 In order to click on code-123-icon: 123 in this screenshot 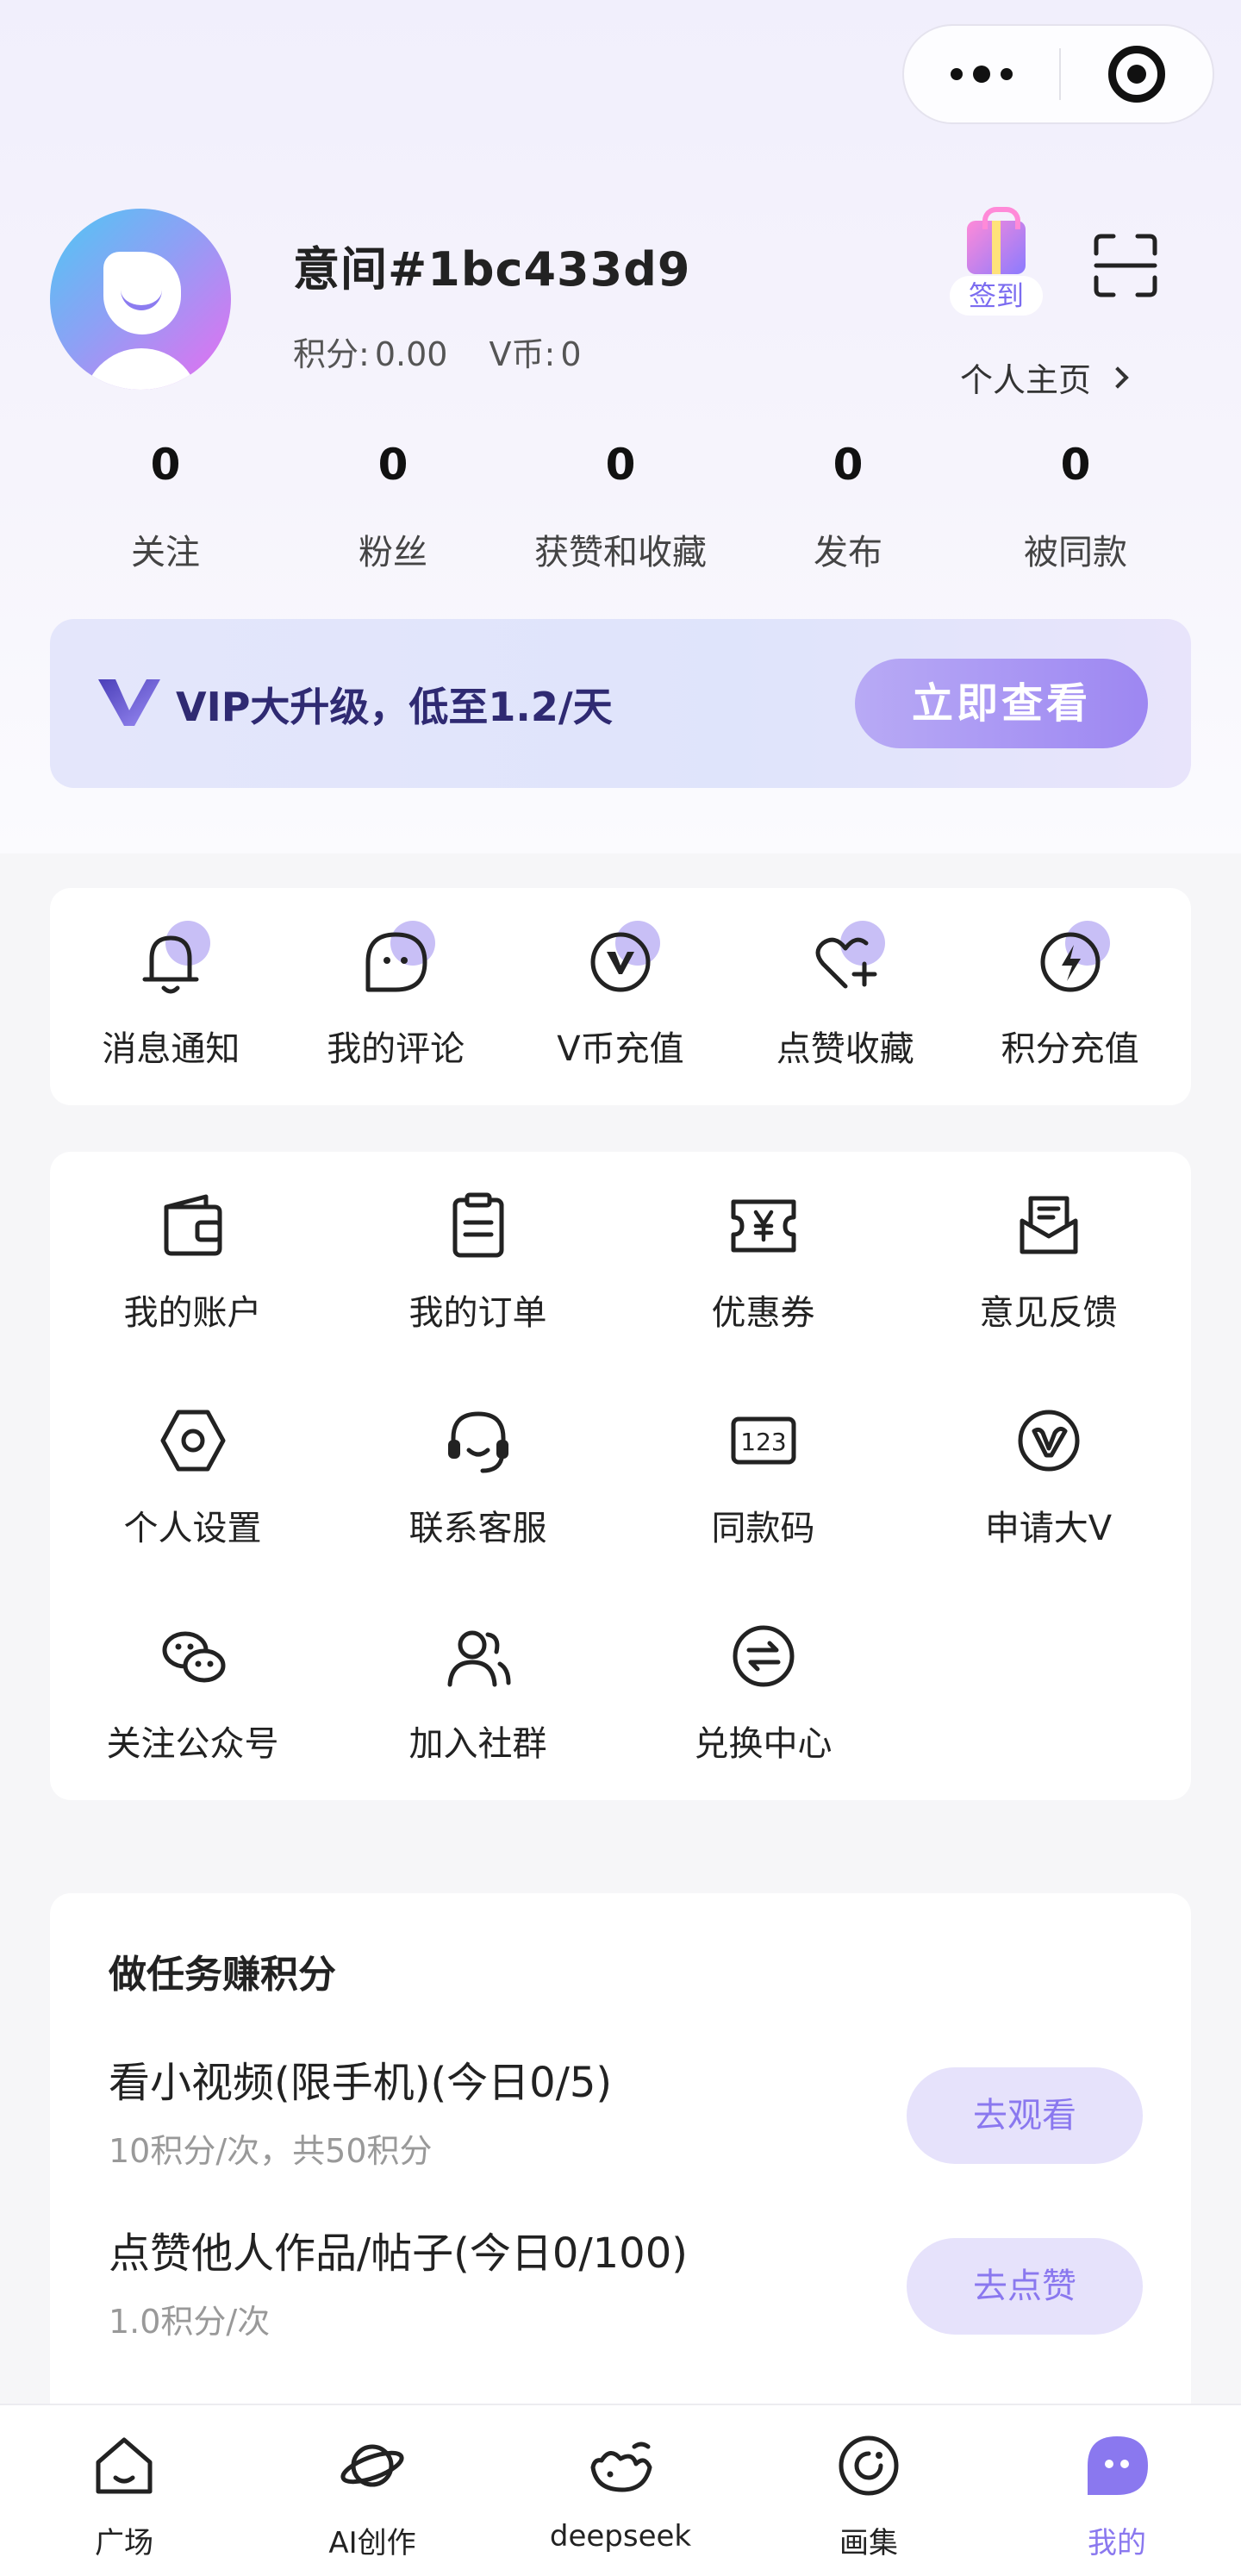, I will do `click(763, 1441)`.